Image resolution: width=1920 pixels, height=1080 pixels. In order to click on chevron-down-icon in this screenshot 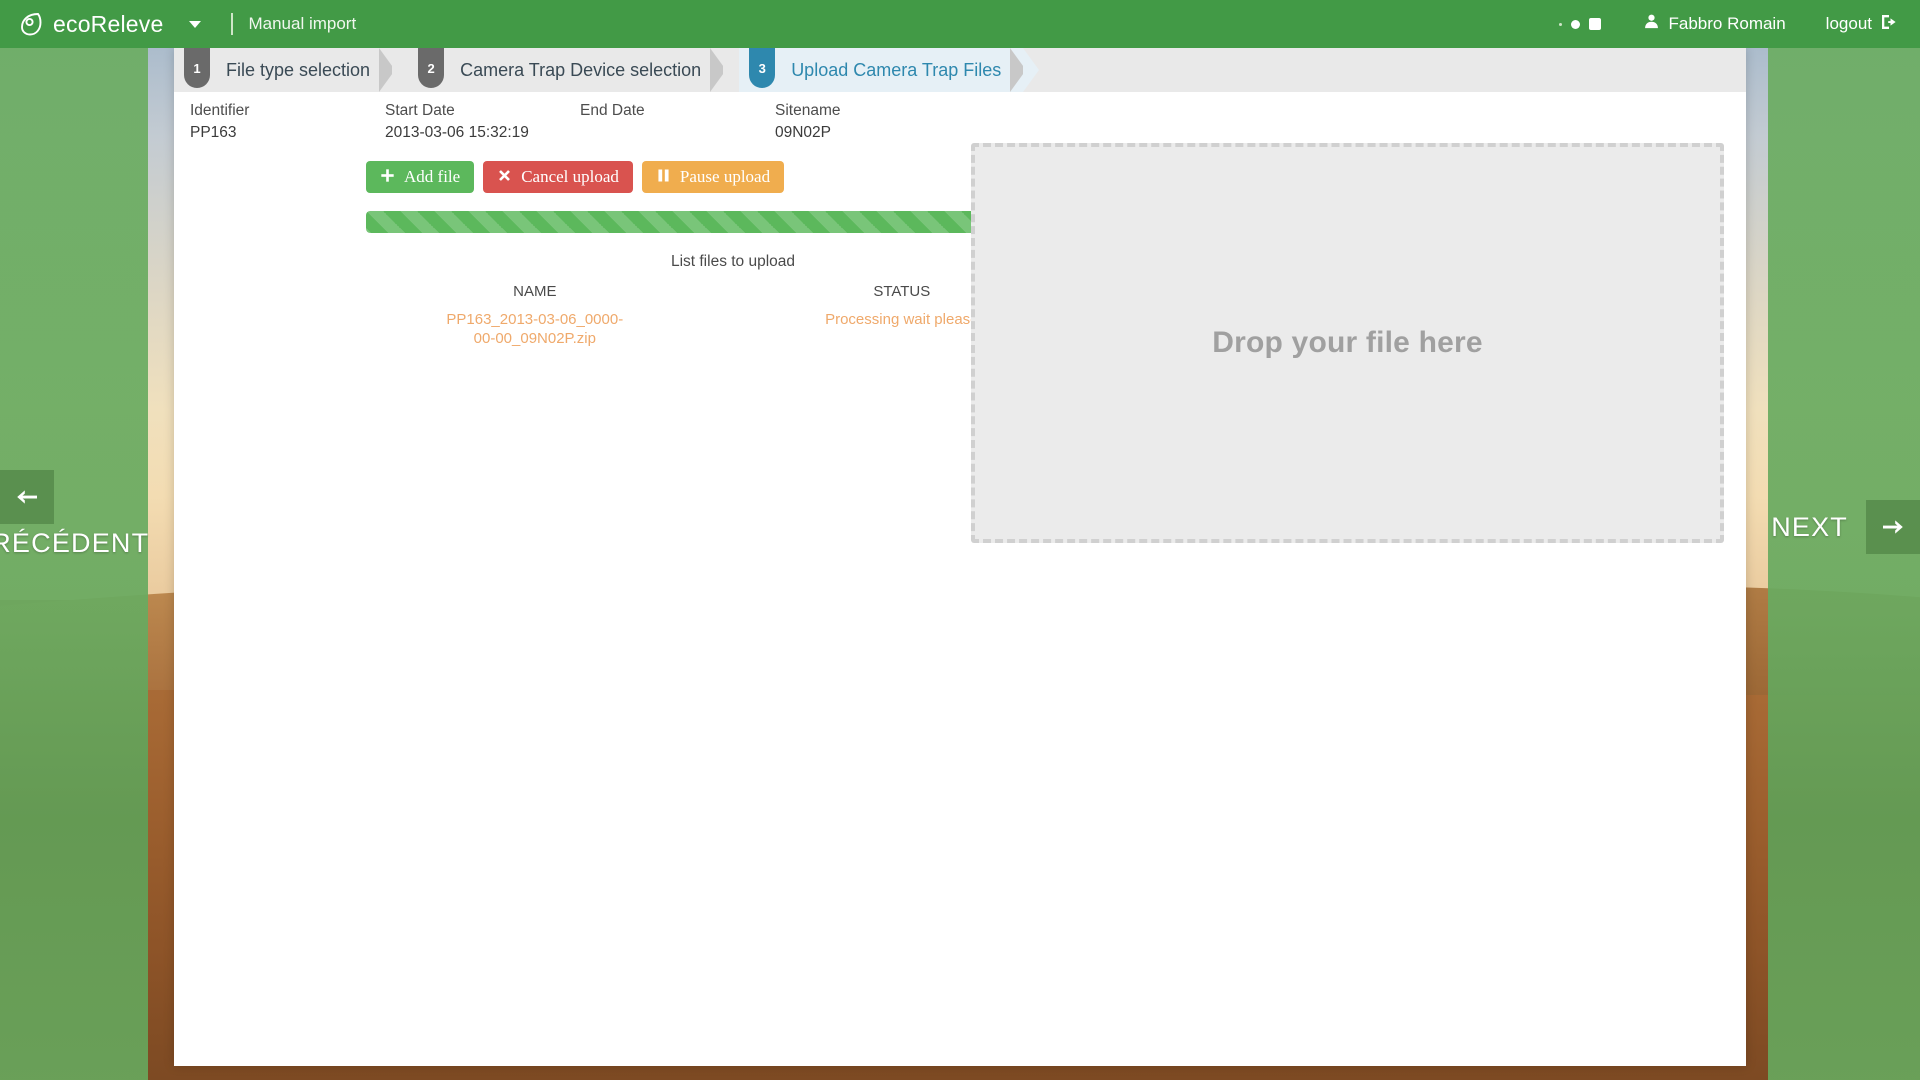, I will do `click(195, 24)`.